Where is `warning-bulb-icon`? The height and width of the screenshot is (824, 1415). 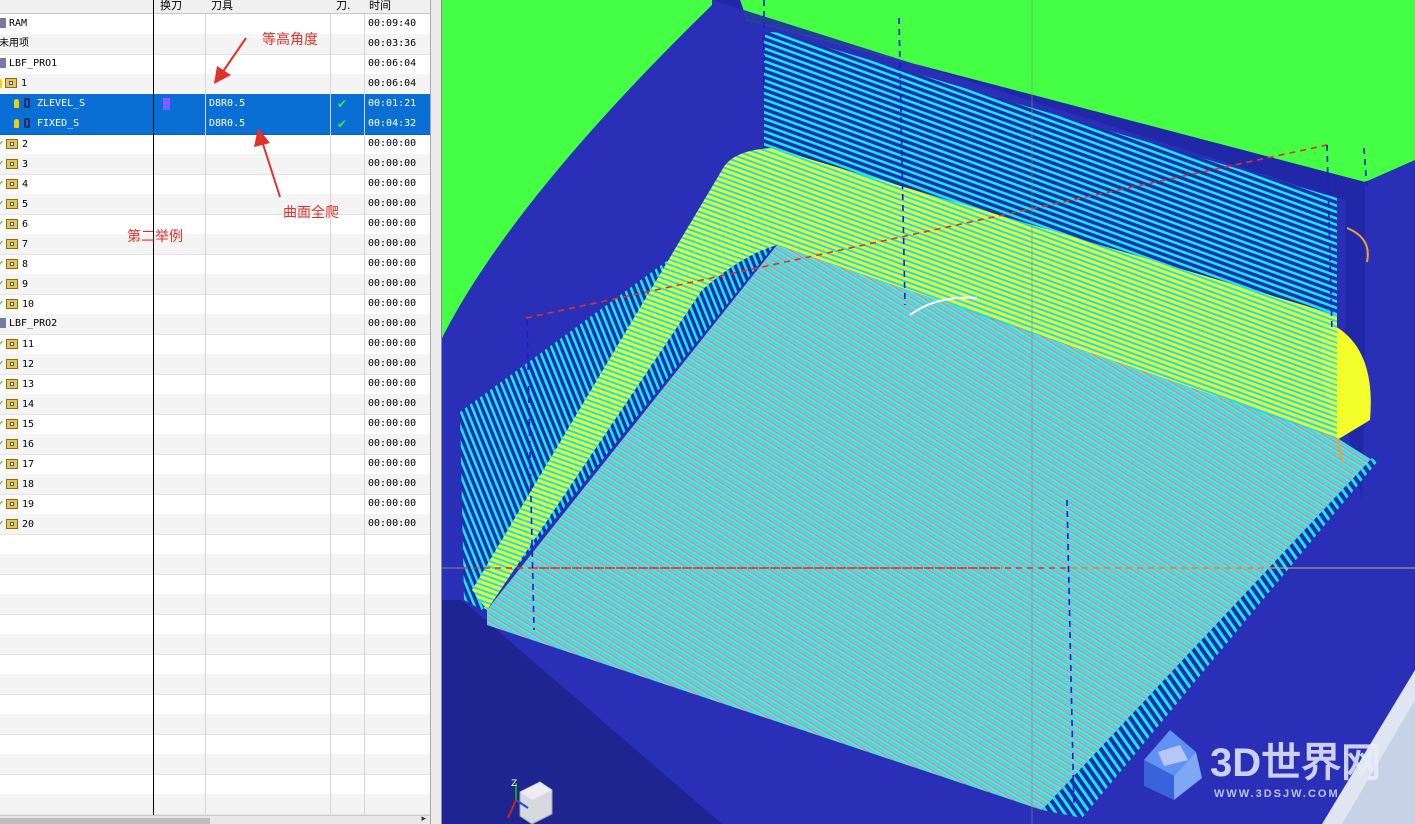
warning-bulb-icon is located at coordinates (16, 123).